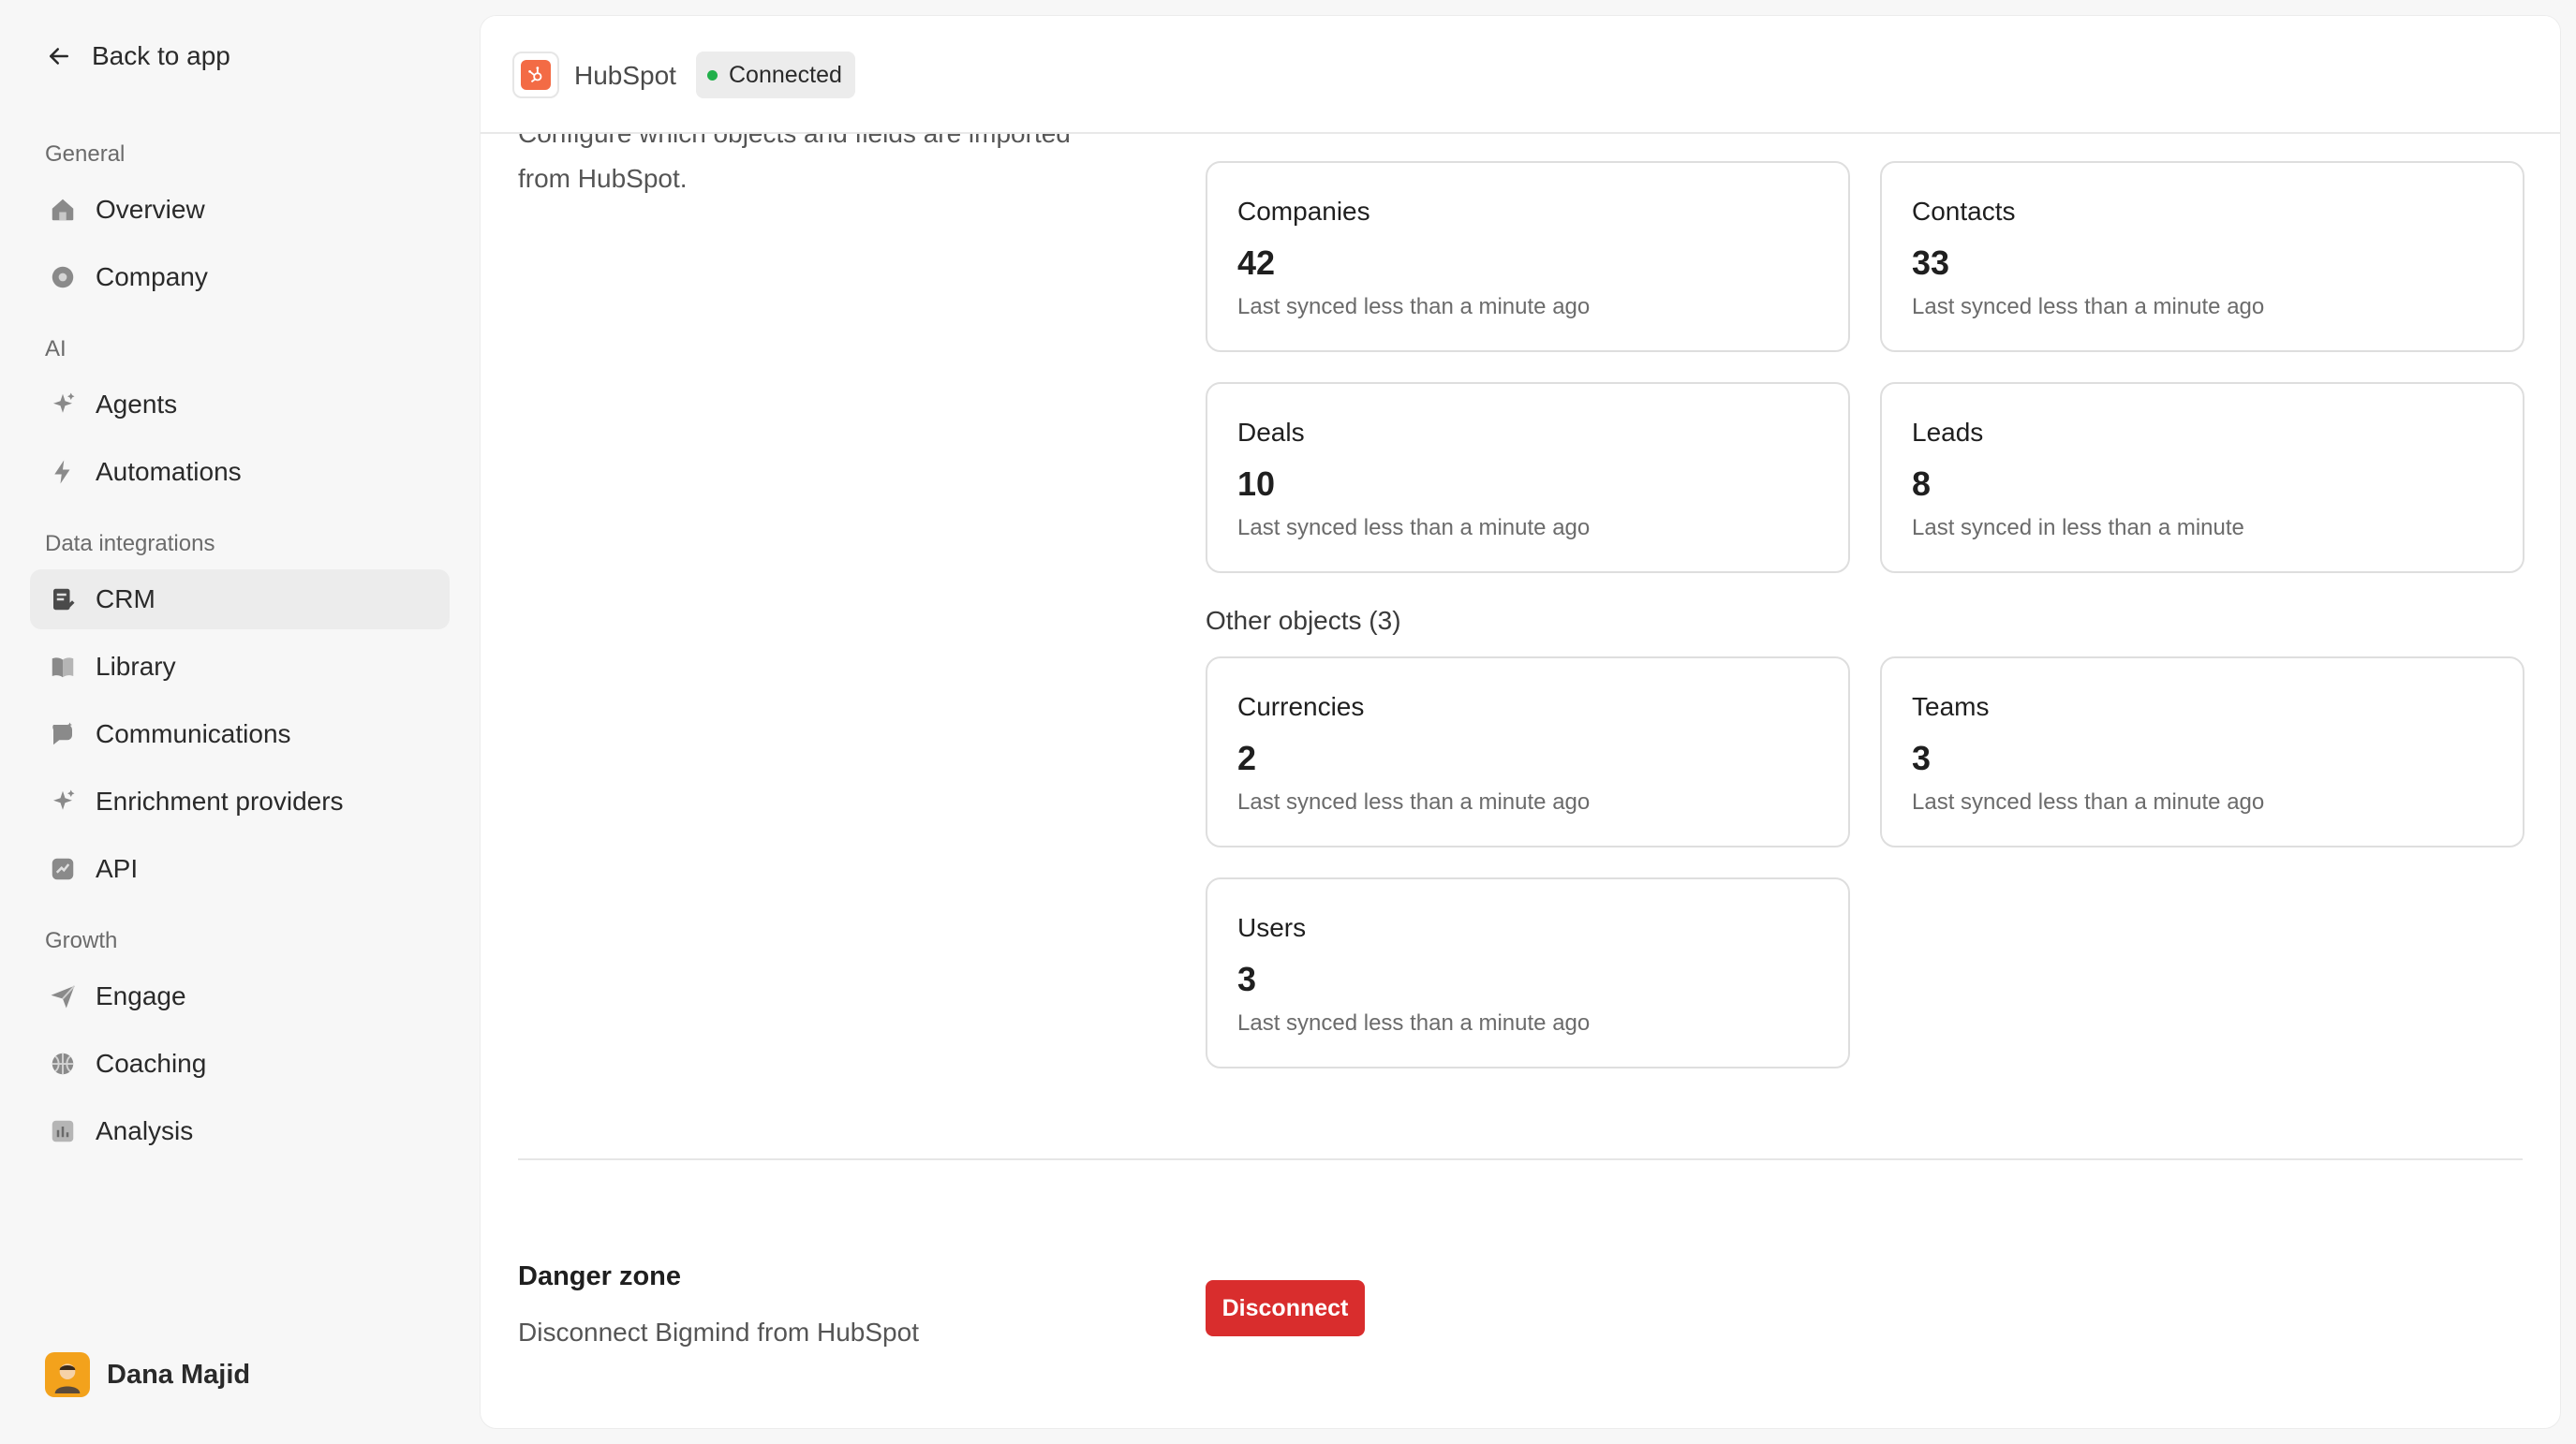  What do you see at coordinates (625, 75) in the screenshot?
I see `integration-name: HubSpot` at bounding box center [625, 75].